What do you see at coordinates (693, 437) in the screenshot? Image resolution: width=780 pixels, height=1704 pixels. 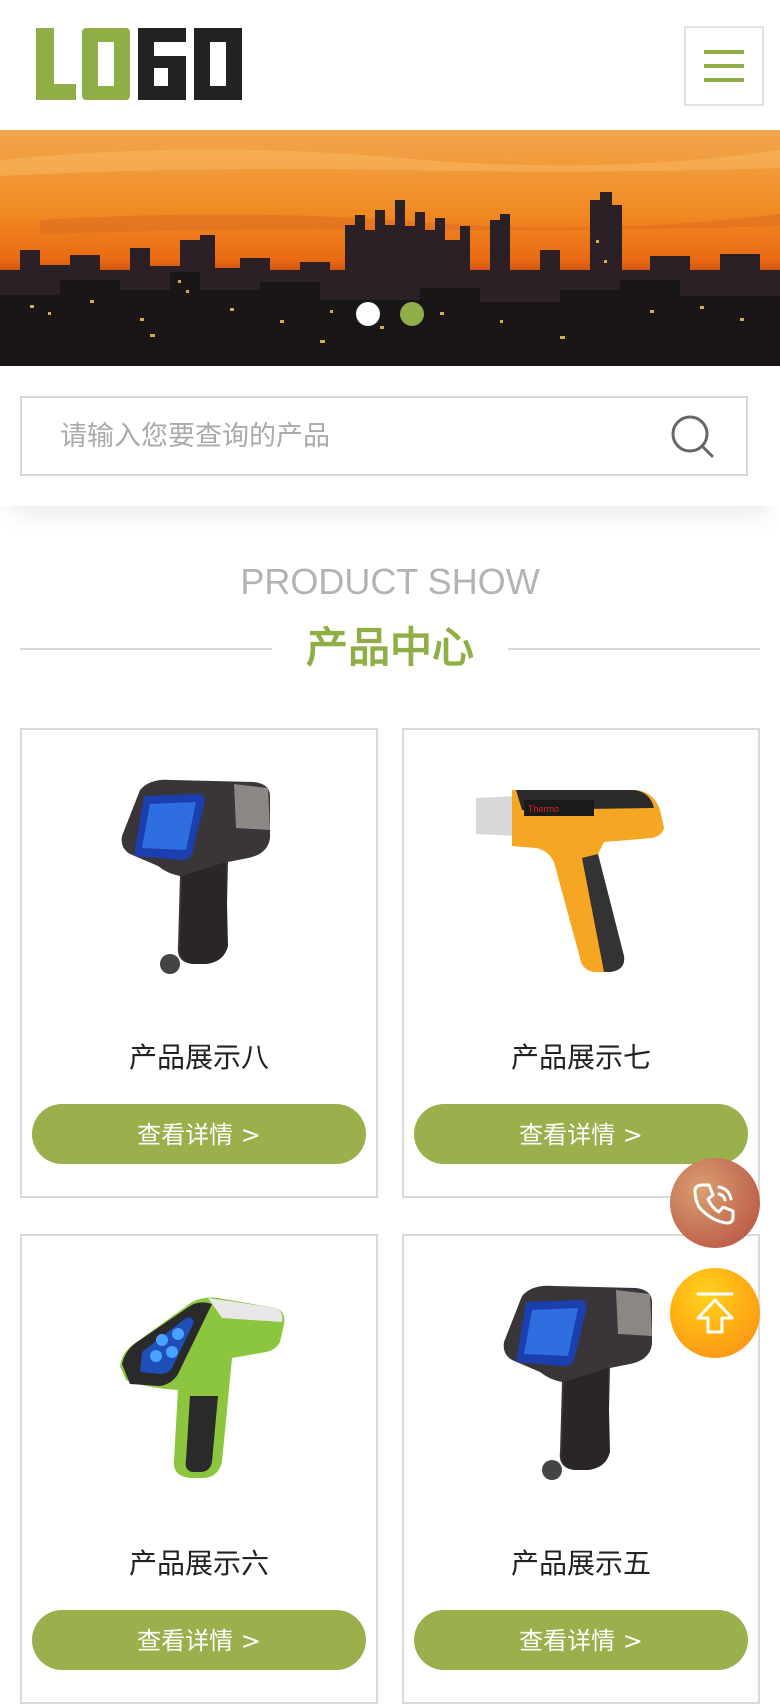 I see `search-icon` at bounding box center [693, 437].